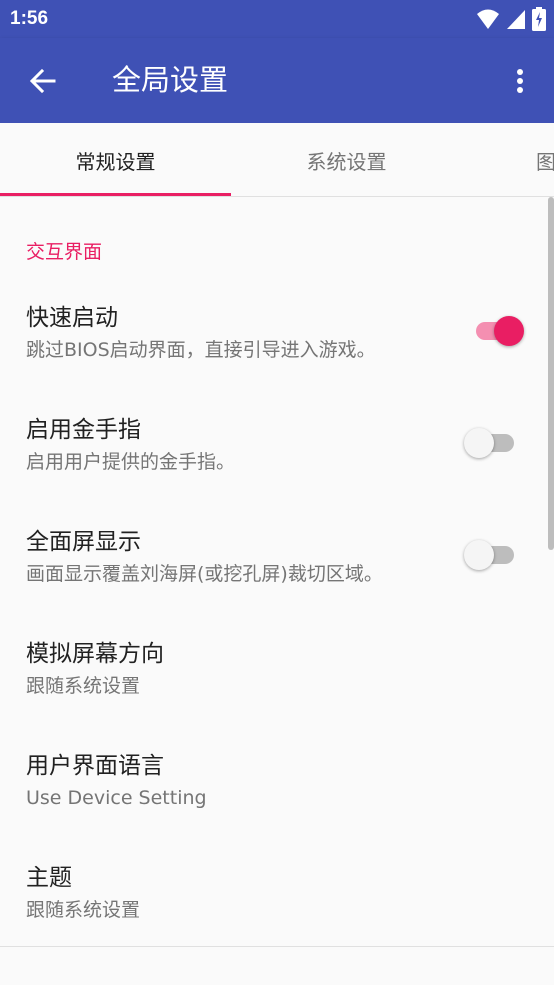 This screenshot has height=985, width=554. I want to click on setting-cheats: 启用金手指 启用用户提供的金手指。, so click(277, 470).